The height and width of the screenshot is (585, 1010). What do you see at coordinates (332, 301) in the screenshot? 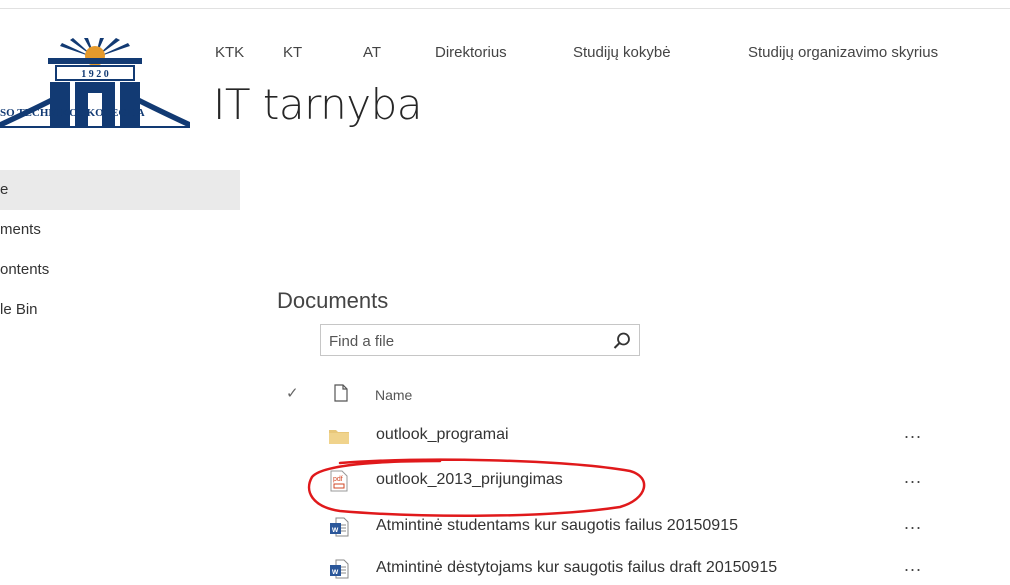
I see `documents-title: Documents` at bounding box center [332, 301].